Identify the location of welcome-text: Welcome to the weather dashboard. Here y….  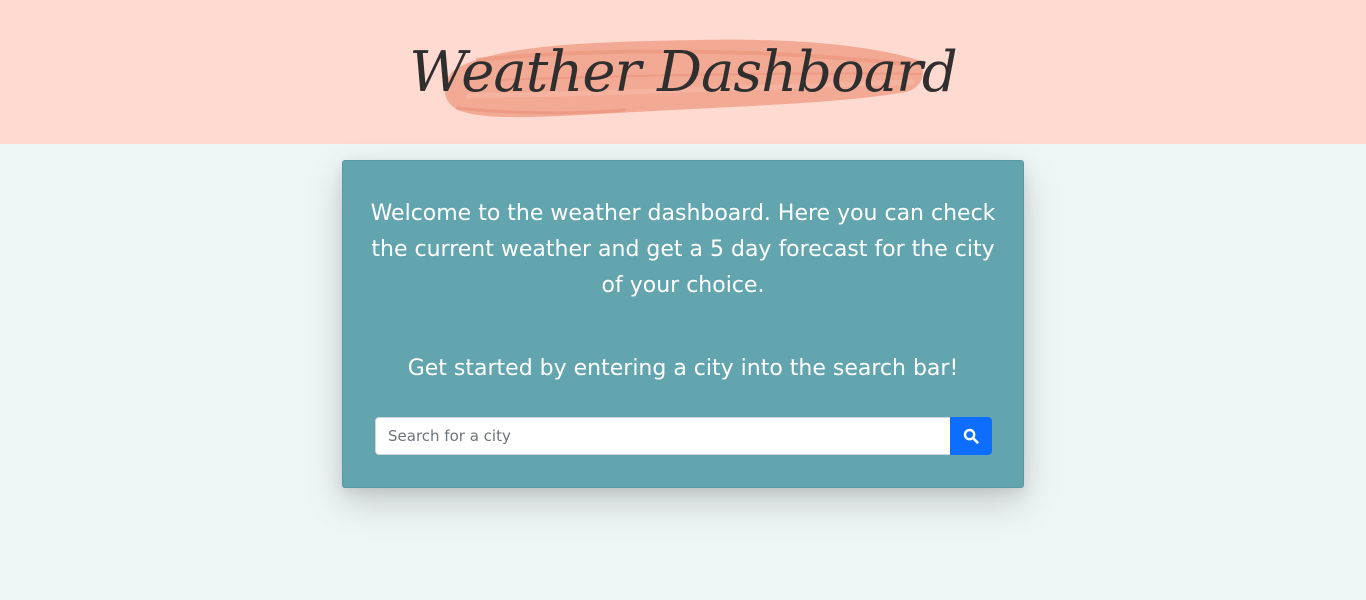
(683, 249).